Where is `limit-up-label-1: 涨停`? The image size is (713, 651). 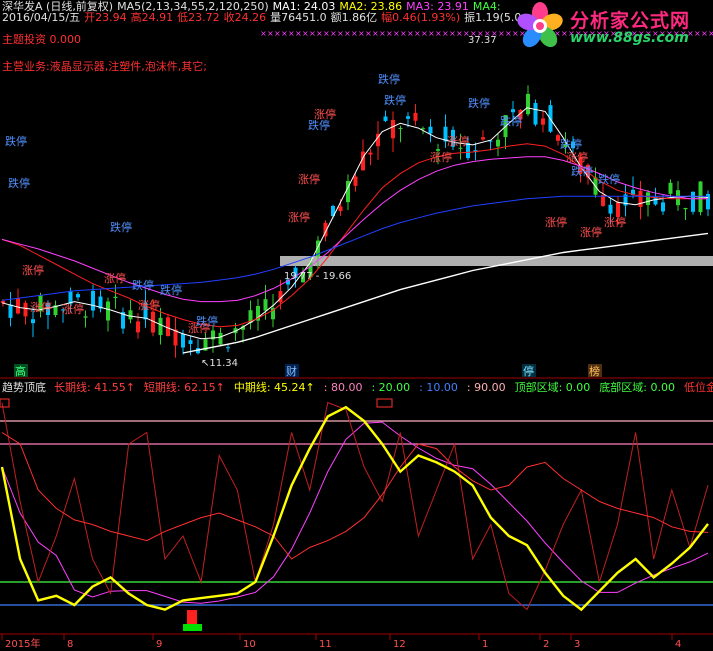 limit-up-label-1: 涨停 is located at coordinates (41, 307).